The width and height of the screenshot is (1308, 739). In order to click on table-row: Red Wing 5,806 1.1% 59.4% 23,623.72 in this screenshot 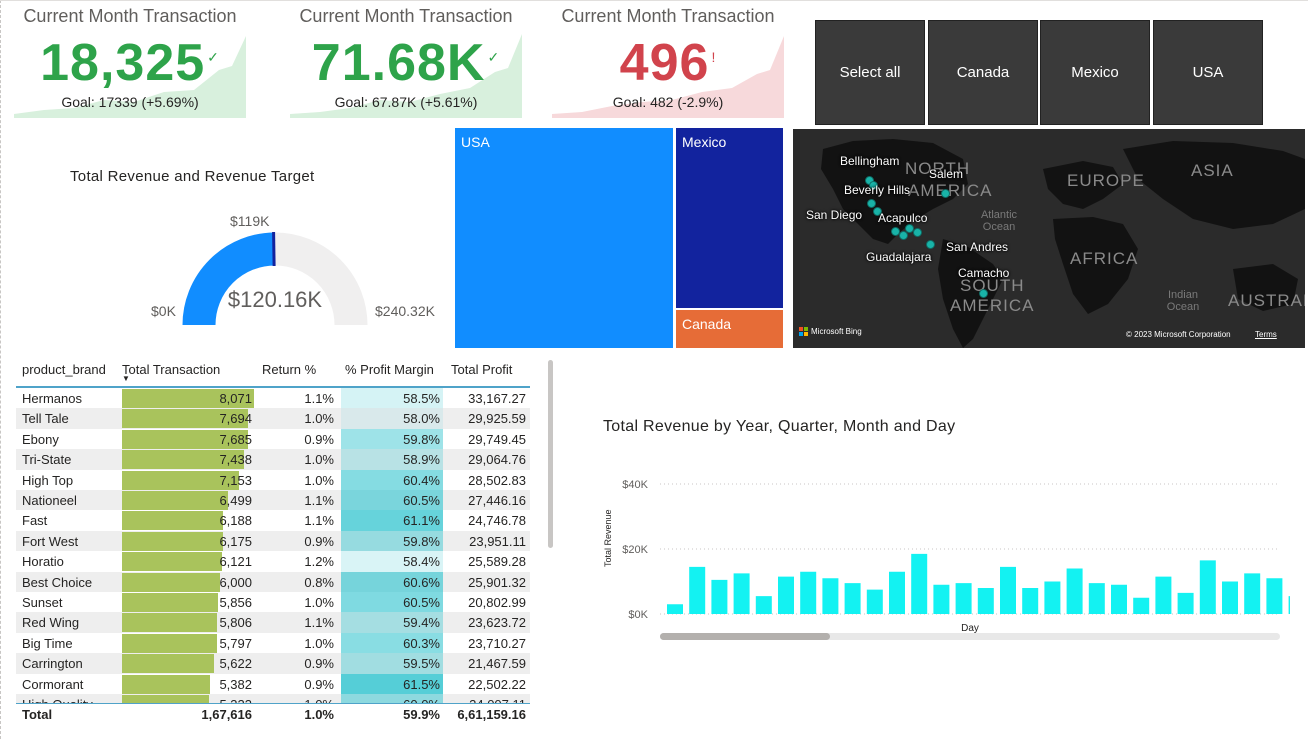, I will do `click(273, 622)`.